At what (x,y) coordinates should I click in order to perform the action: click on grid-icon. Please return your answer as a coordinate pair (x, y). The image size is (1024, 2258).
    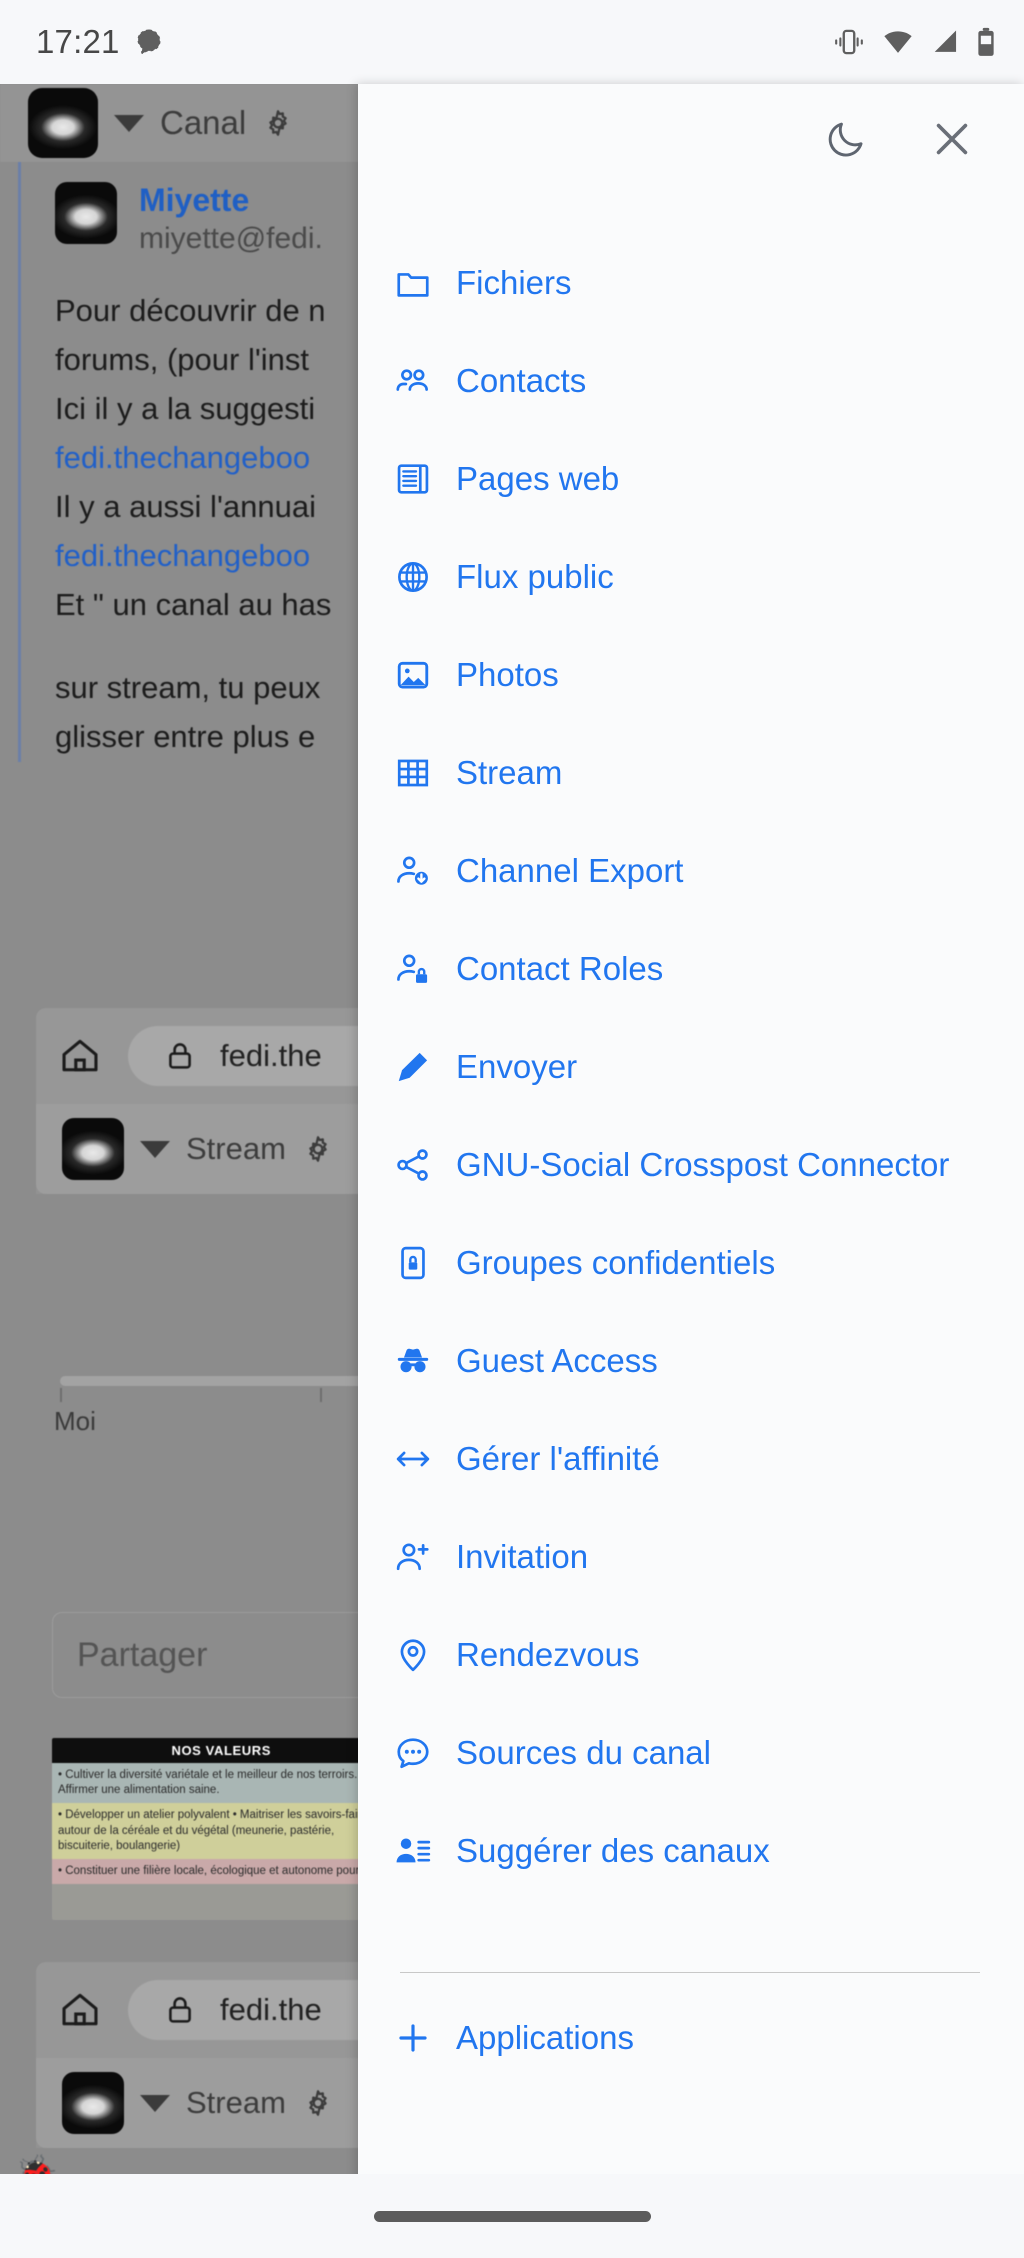
    Looking at the image, I should click on (425, 772).